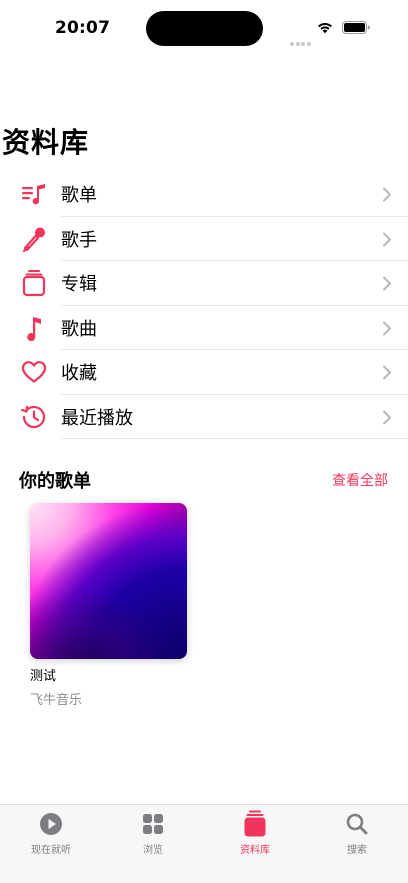  What do you see at coordinates (79, 374) in the screenshot?
I see `menu-item-label: 收藏` at bounding box center [79, 374].